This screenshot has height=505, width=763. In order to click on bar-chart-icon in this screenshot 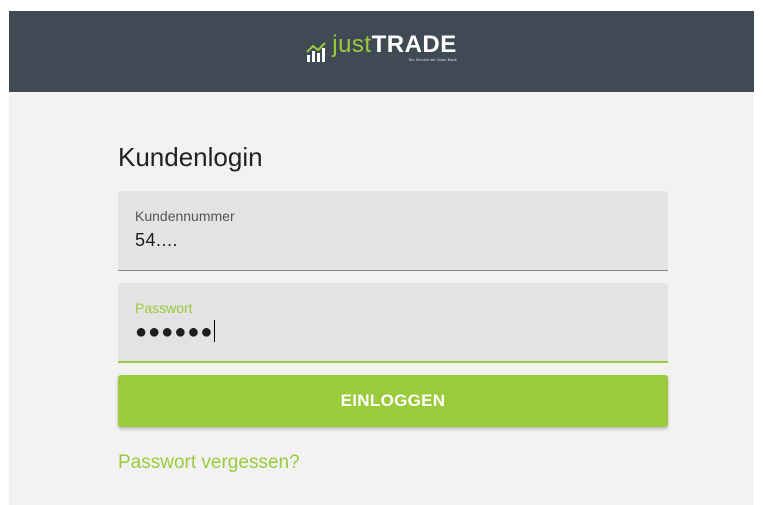, I will do `click(316, 52)`.